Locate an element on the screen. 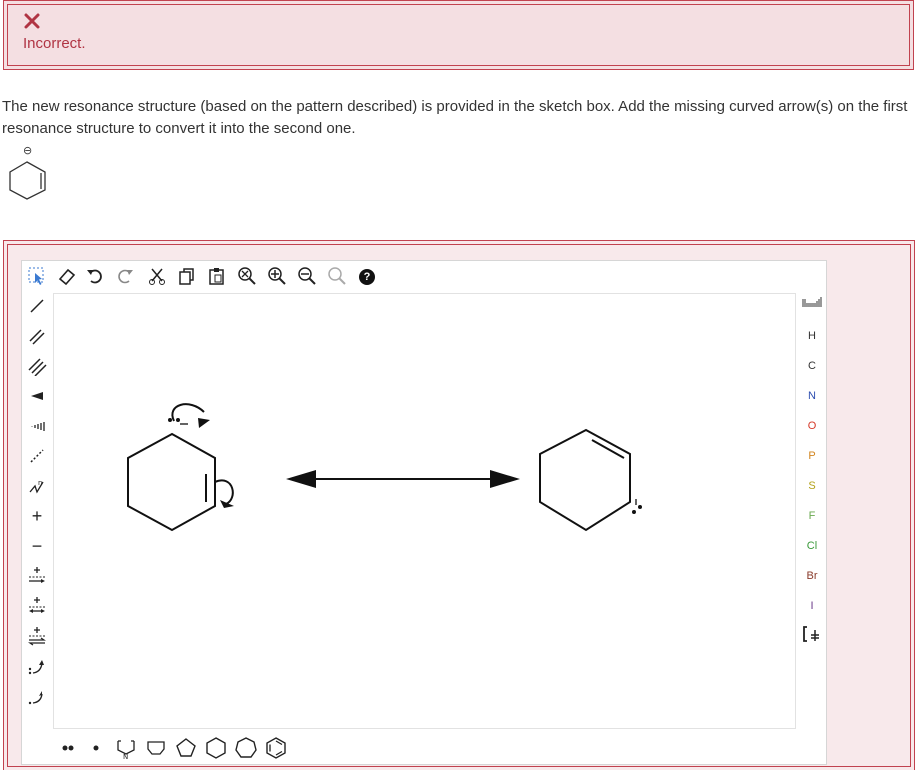 This screenshot has height=770, width=916. element-p: P is located at coordinates (812, 456).